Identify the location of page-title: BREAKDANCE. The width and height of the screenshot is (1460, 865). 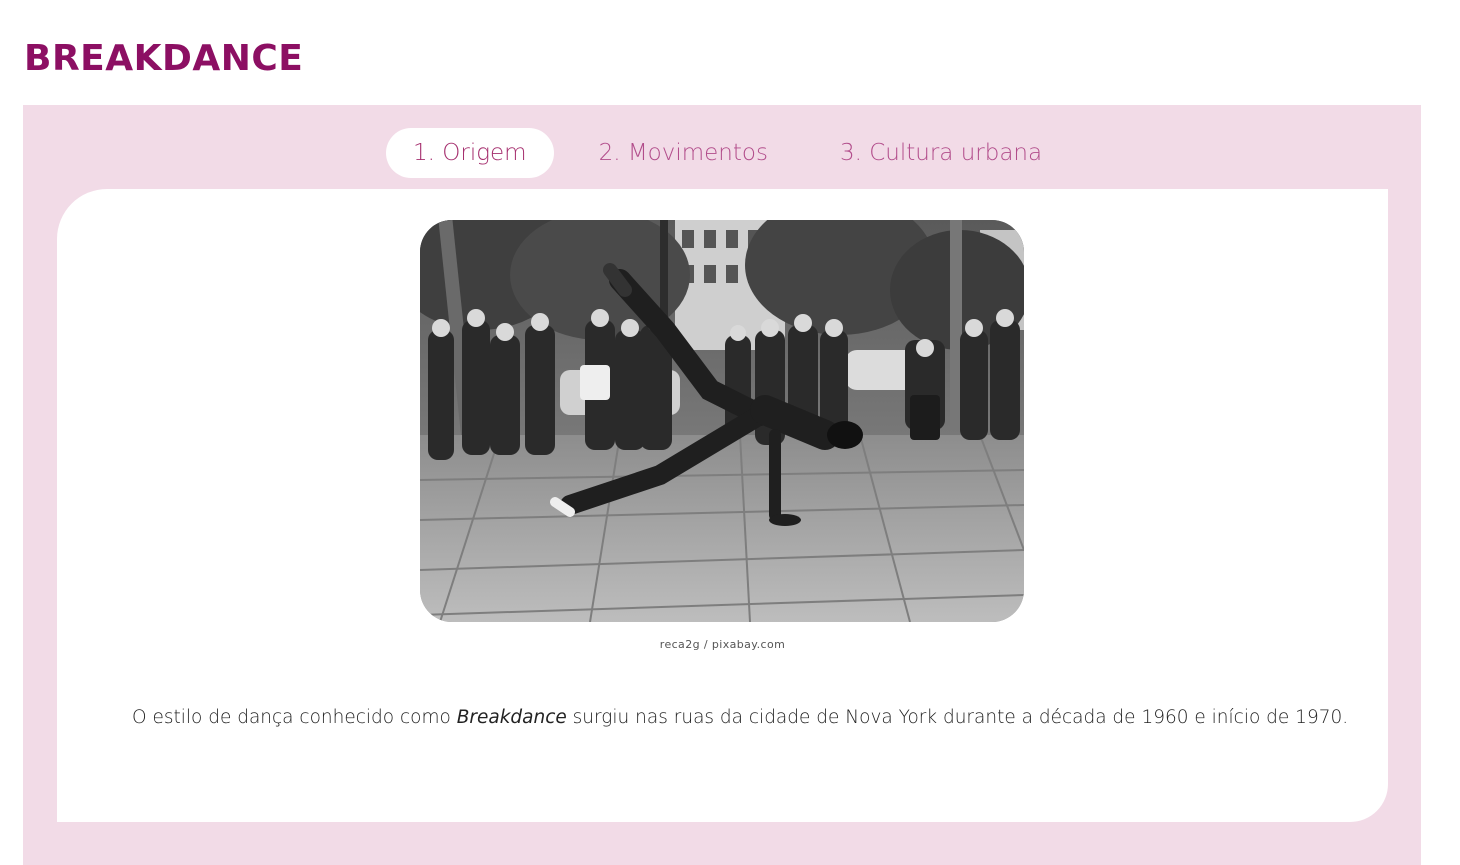
(164, 58).